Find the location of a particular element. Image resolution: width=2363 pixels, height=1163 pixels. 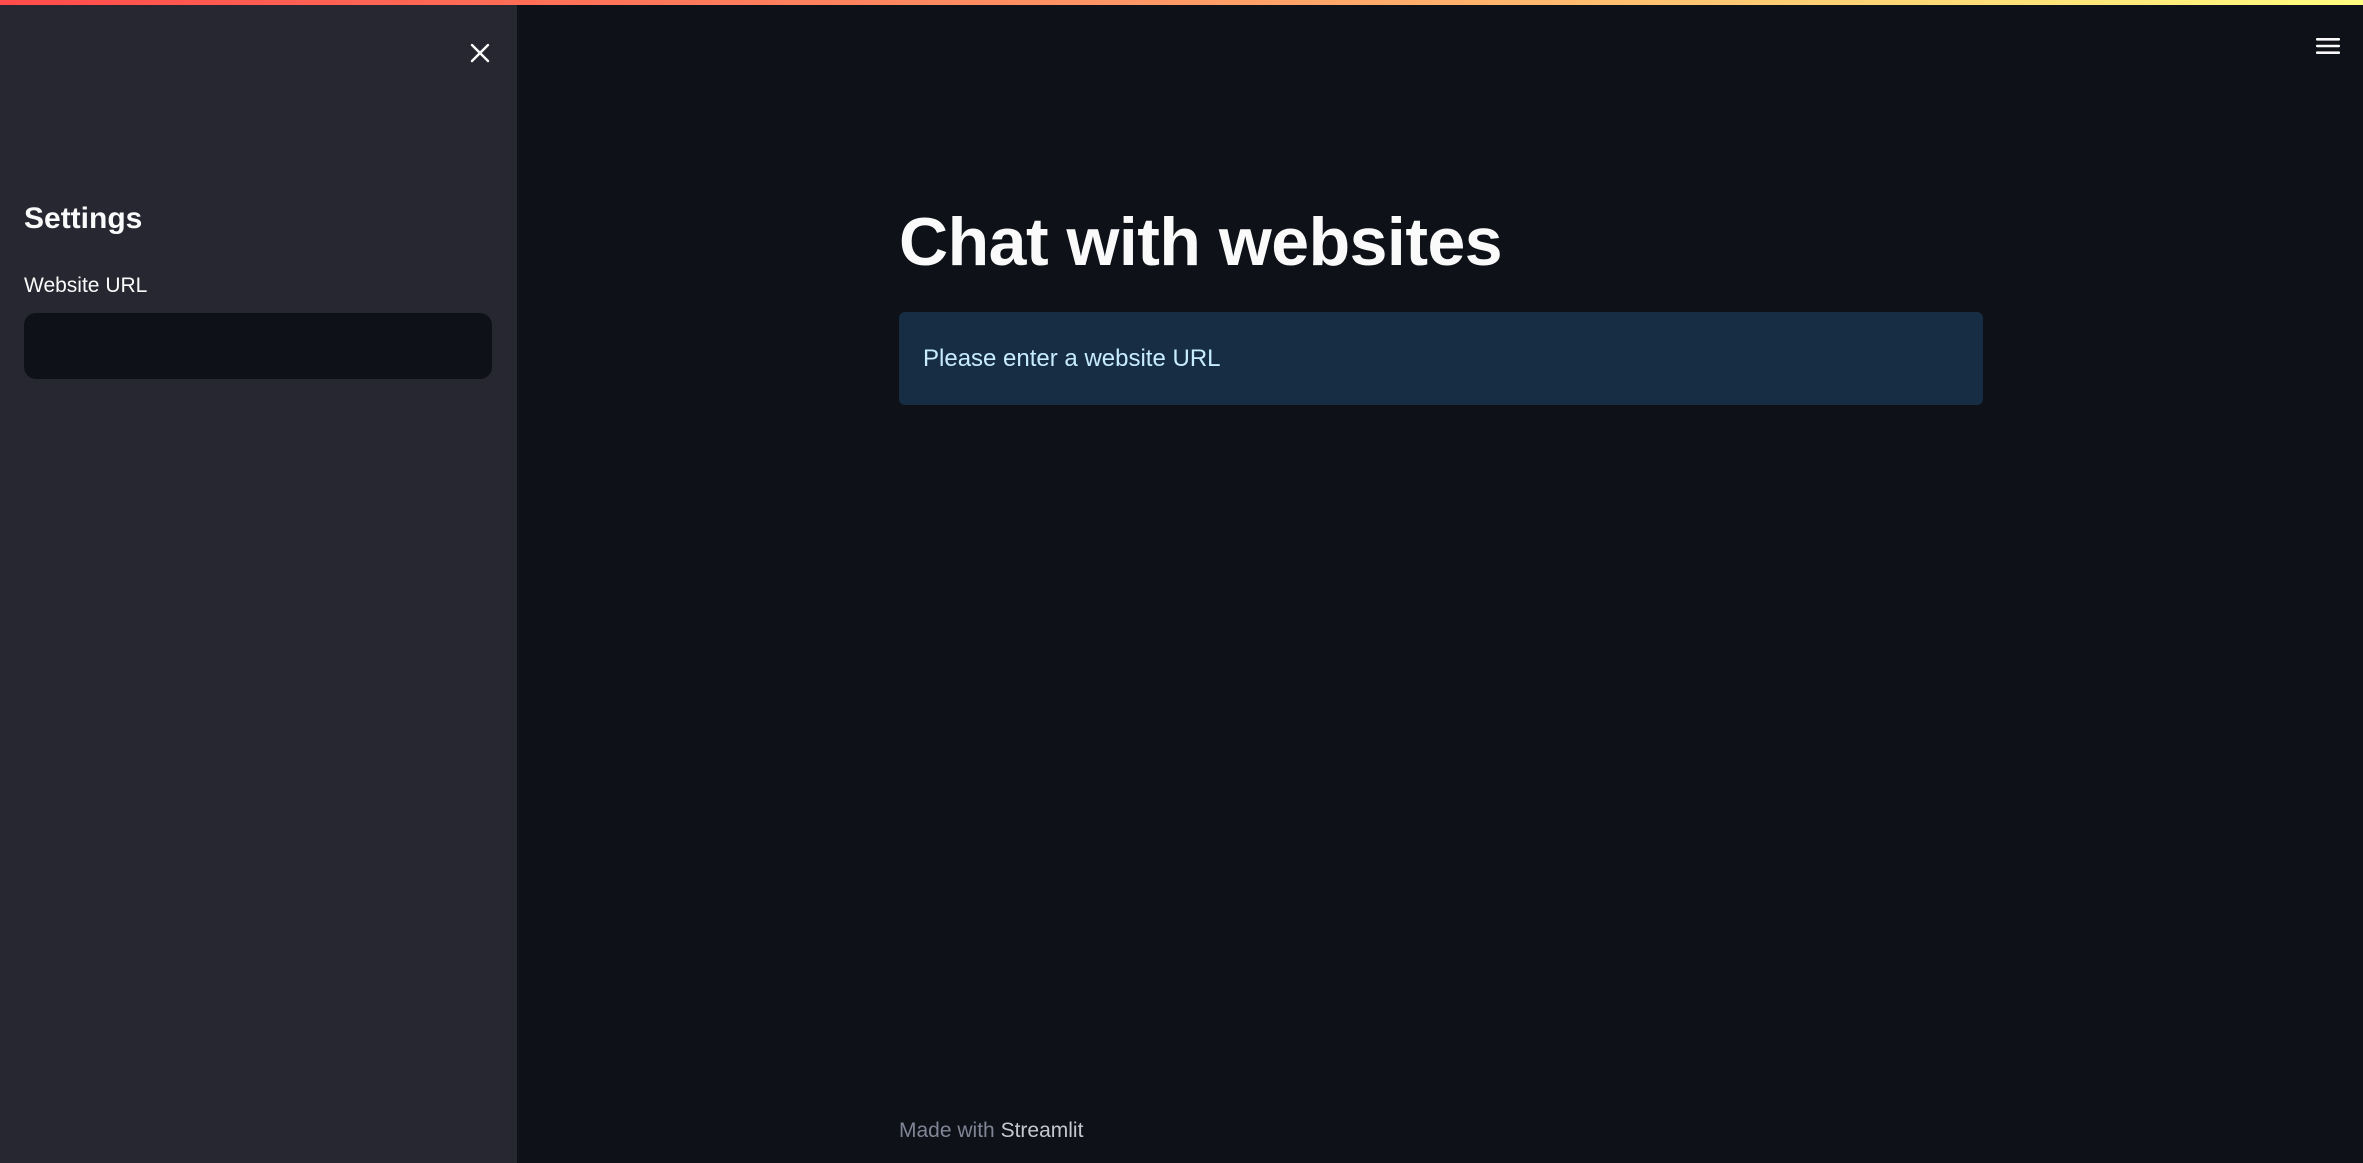

main-menu-button is located at coordinates (2328, 46).